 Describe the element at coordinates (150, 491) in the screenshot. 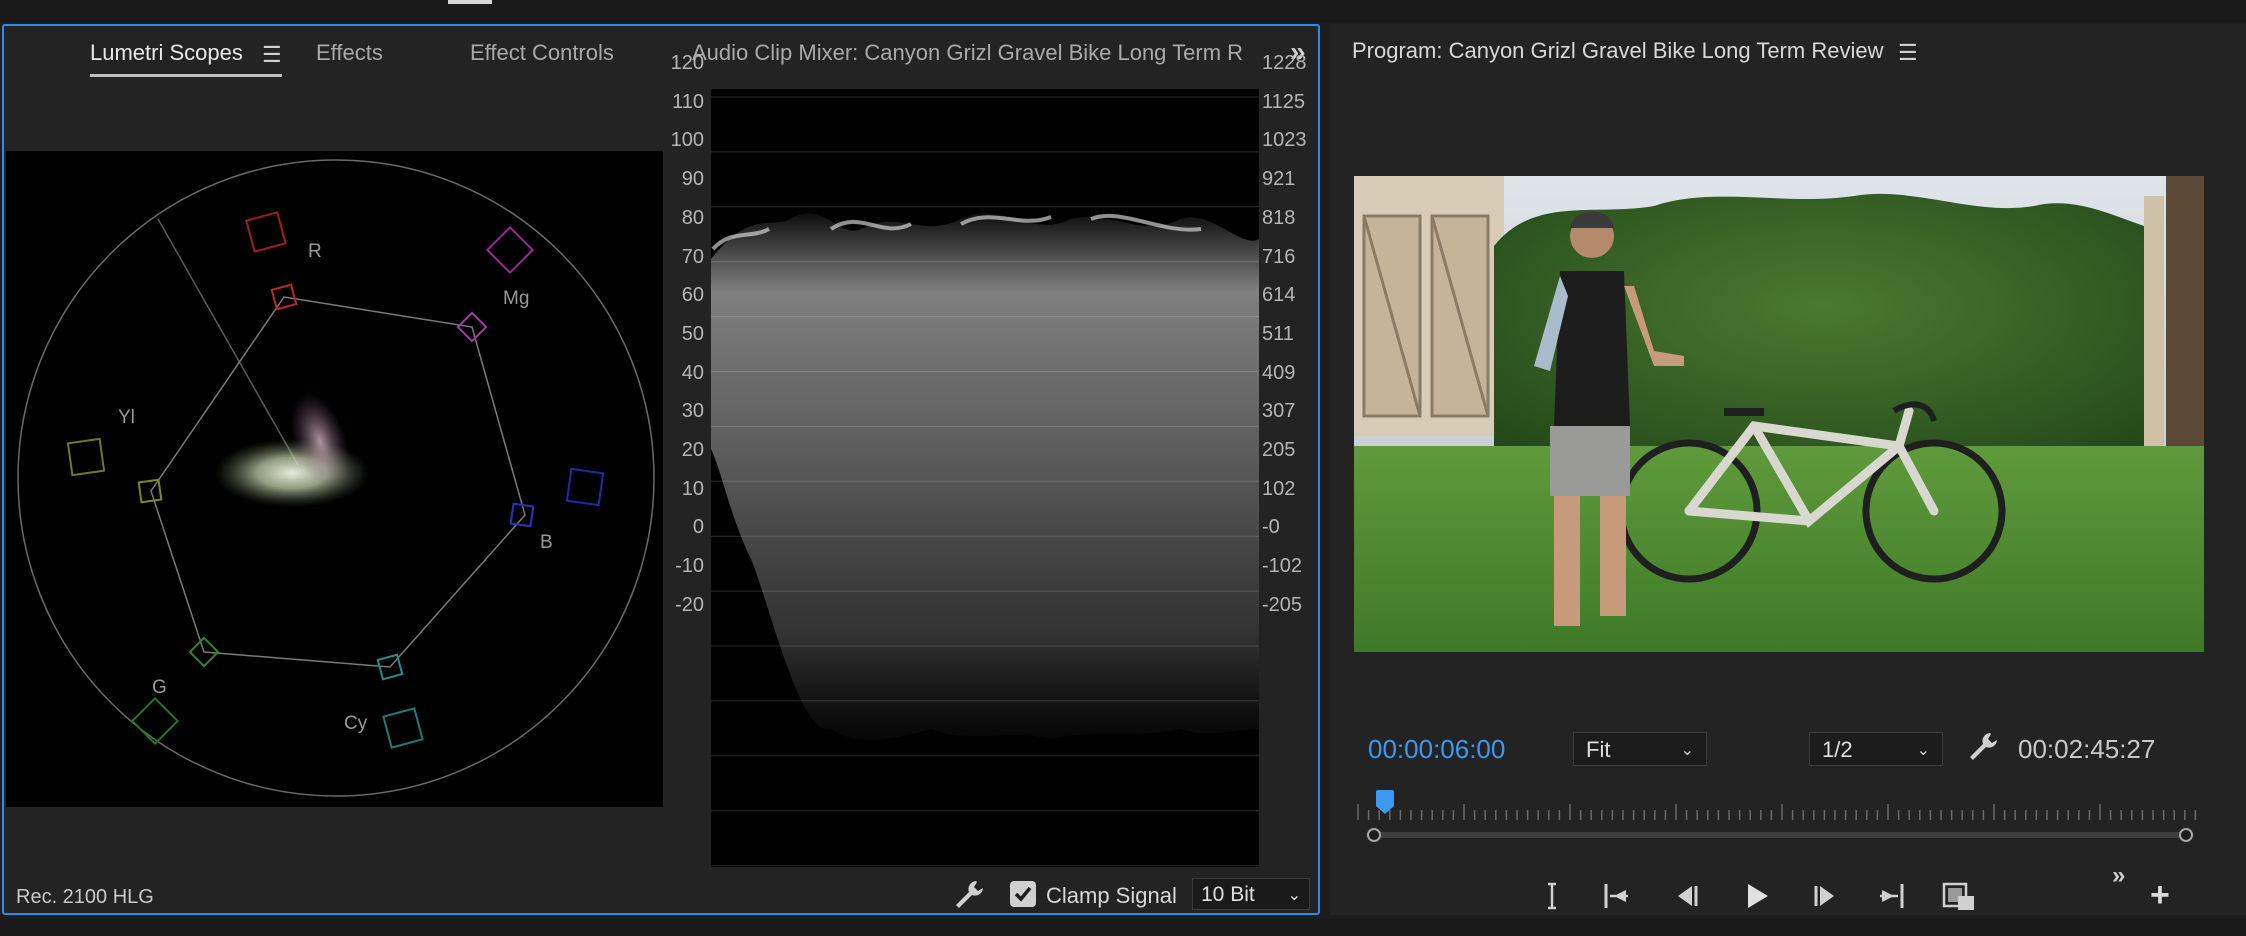

I see `target-yl-inner` at that location.